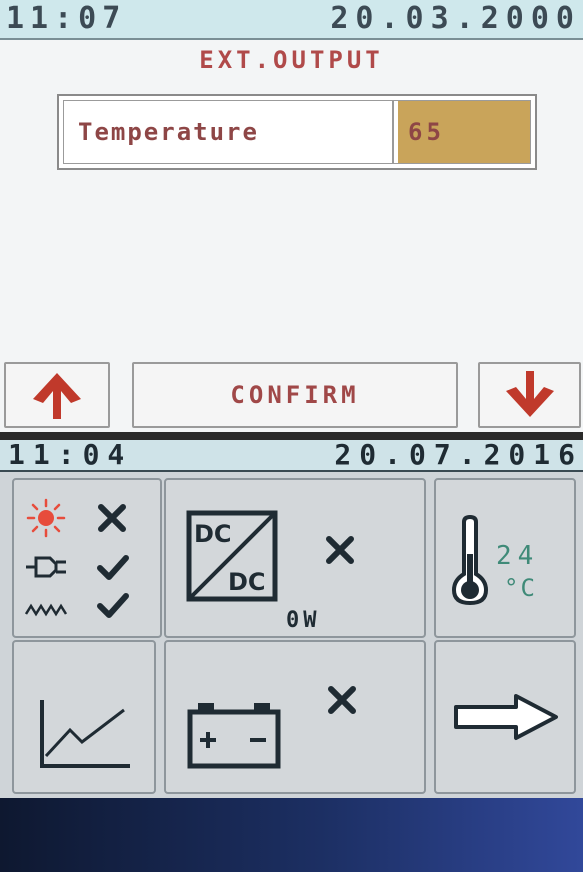 Image resolution: width=583 pixels, height=872 pixels. What do you see at coordinates (291, 835) in the screenshot?
I see `screen-bezel` at bounding box center [291, 835].